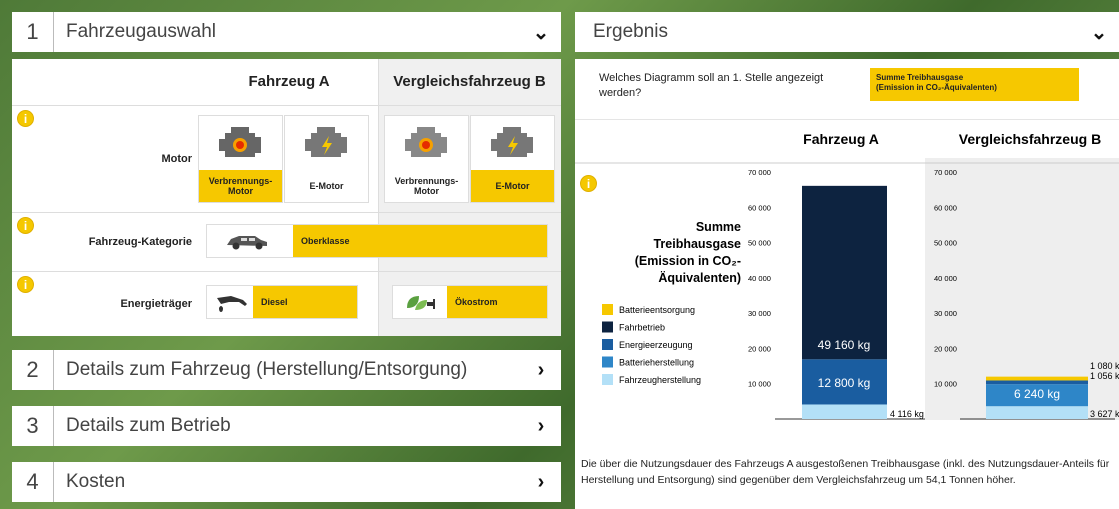 The width and height of the screenshot is (1119, 509). Describe the element at coordinates (33, 370) in the screenshot. I see `panel-number: 2` at that location.